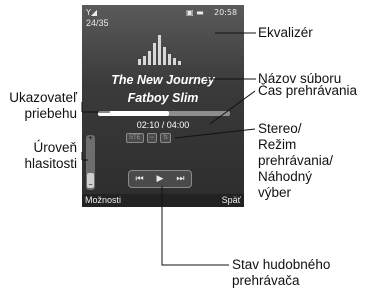 Image resolution: width=365 pixels, height=291 pixels. I want to click on callout-volume-level: Úroveň hlasitosti, so click(50, 155).